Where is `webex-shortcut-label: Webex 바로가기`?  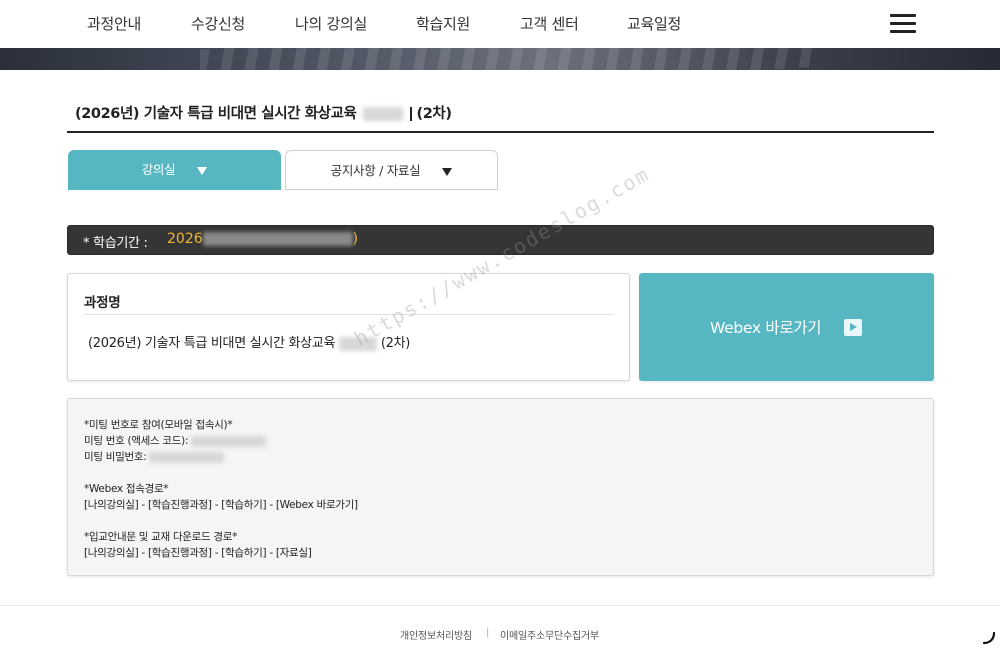 webex-shortcut-label: Webex 바로가기 is located at coordinates (766, 328).